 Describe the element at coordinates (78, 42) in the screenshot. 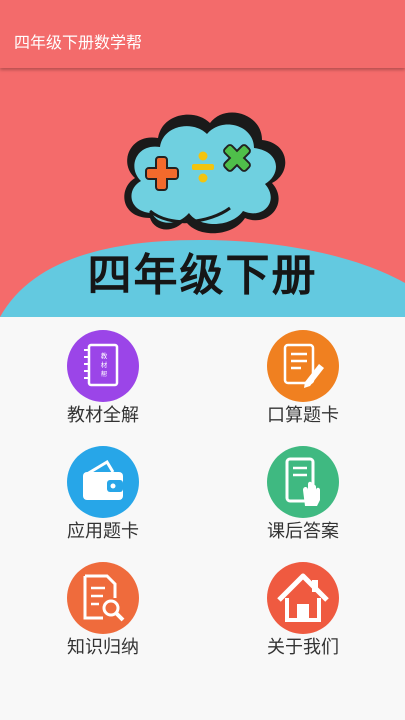

I see `app-title: 四年级下册数学帮` at that location.